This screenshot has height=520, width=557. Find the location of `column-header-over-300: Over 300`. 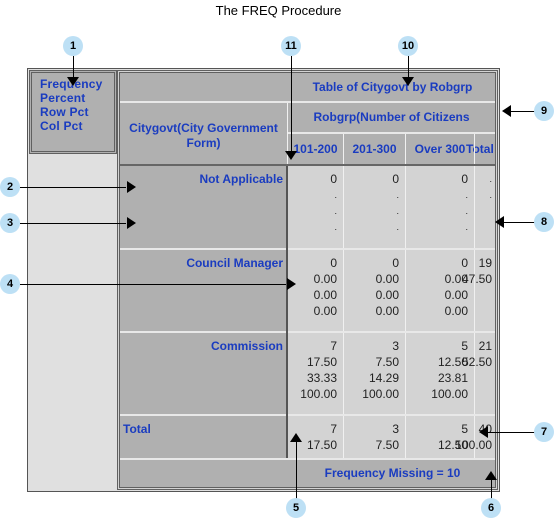

column-header-over-300: Over 300 is located at coordinates (440, 149).